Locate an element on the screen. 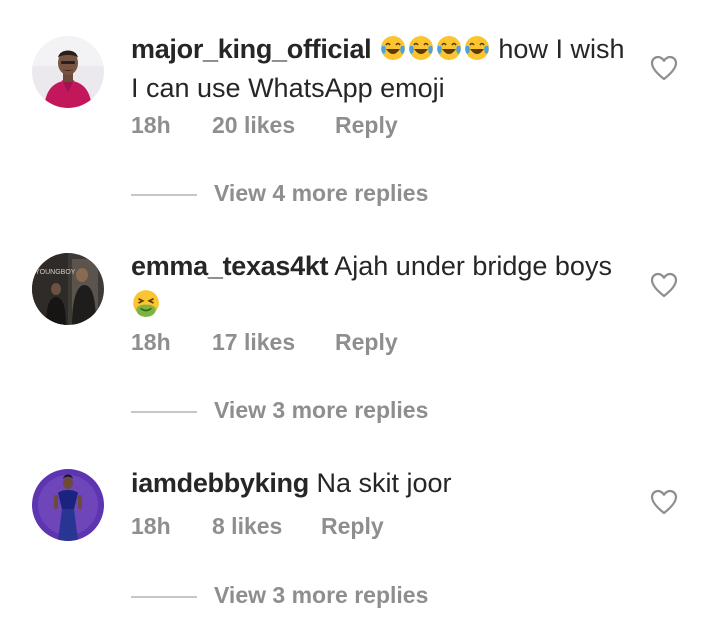  avatar-poster-text: YOUNGBOY is located at coordinates (55, 272).